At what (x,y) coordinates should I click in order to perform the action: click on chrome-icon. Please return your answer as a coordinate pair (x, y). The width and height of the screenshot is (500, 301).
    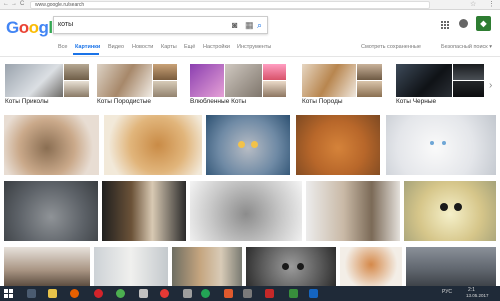
    Looking at the image, I should click on (120, 293).